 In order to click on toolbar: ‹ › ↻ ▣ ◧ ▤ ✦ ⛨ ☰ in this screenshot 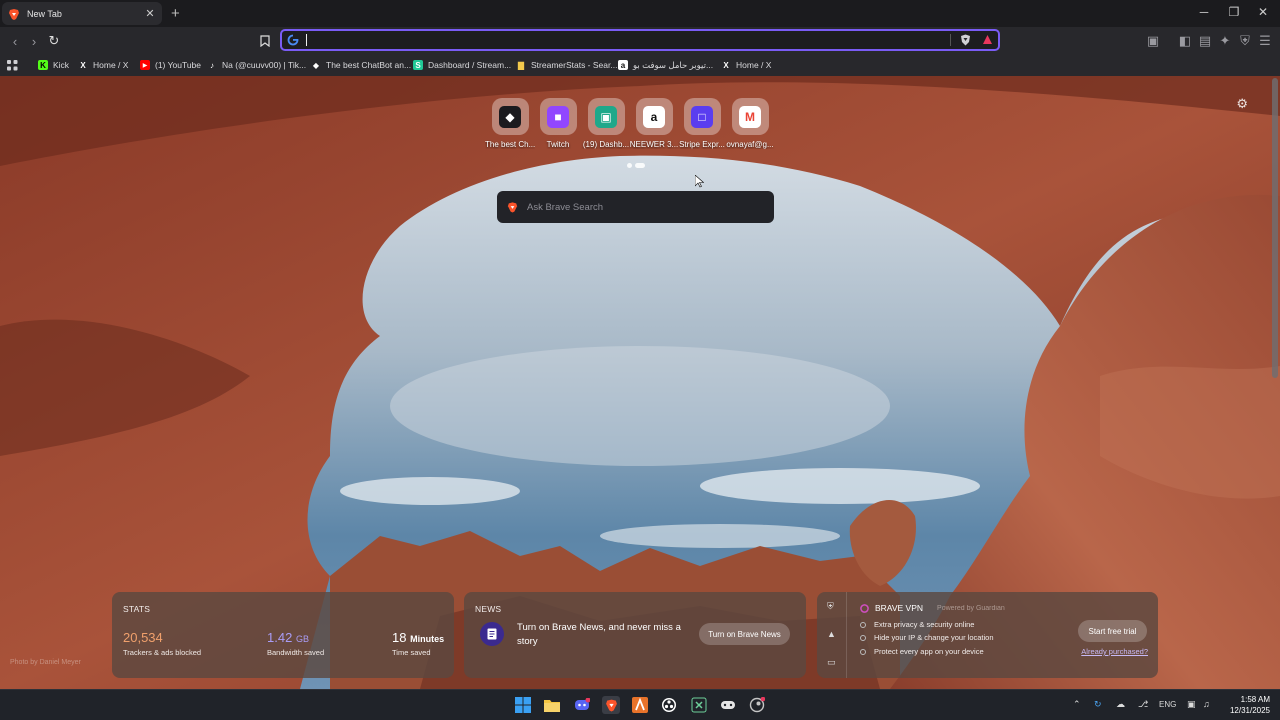, I will do `click(640, 40)`.